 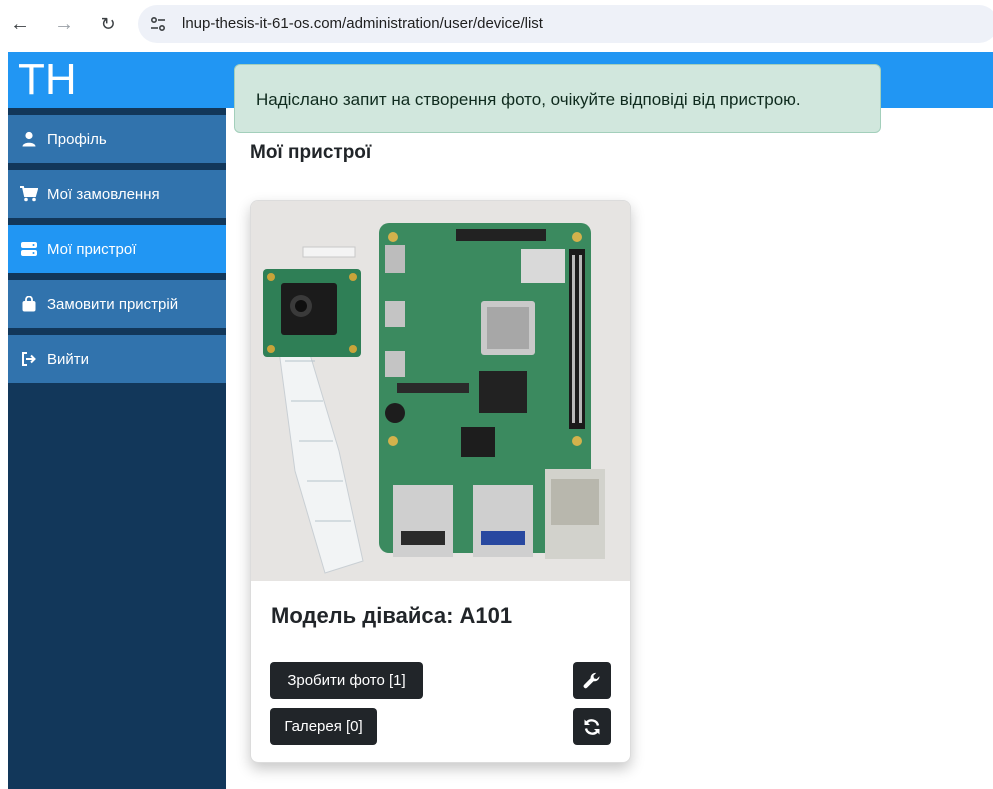 I want to click on device-settings-button, so click(x=592, y=680).